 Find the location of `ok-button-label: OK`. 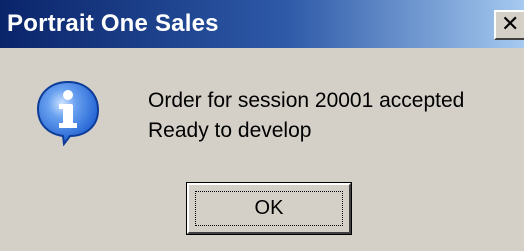

ok-button-label: OK is located at coordinates (269, 208).